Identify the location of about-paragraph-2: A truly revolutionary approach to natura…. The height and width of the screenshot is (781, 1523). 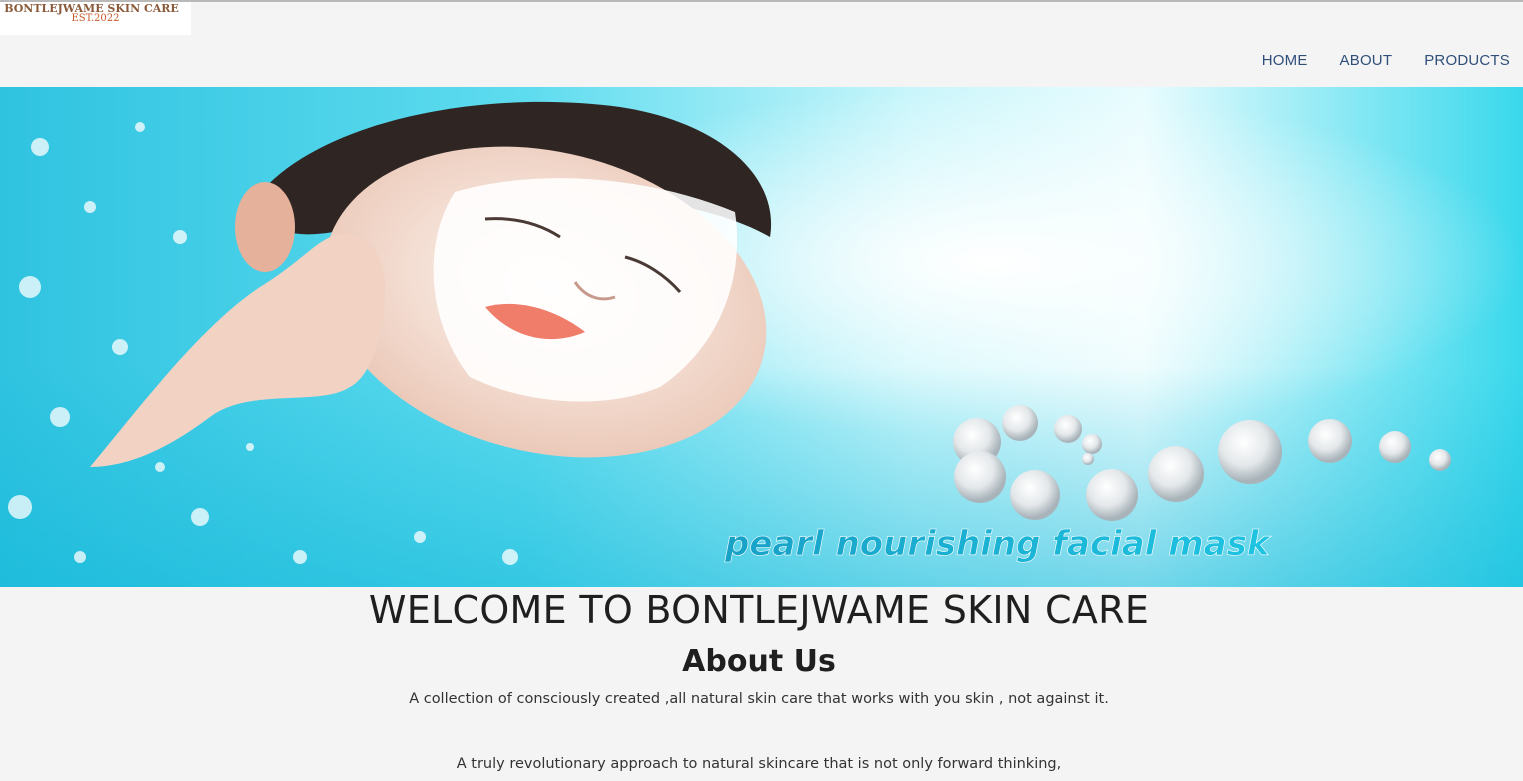
(759, 764).